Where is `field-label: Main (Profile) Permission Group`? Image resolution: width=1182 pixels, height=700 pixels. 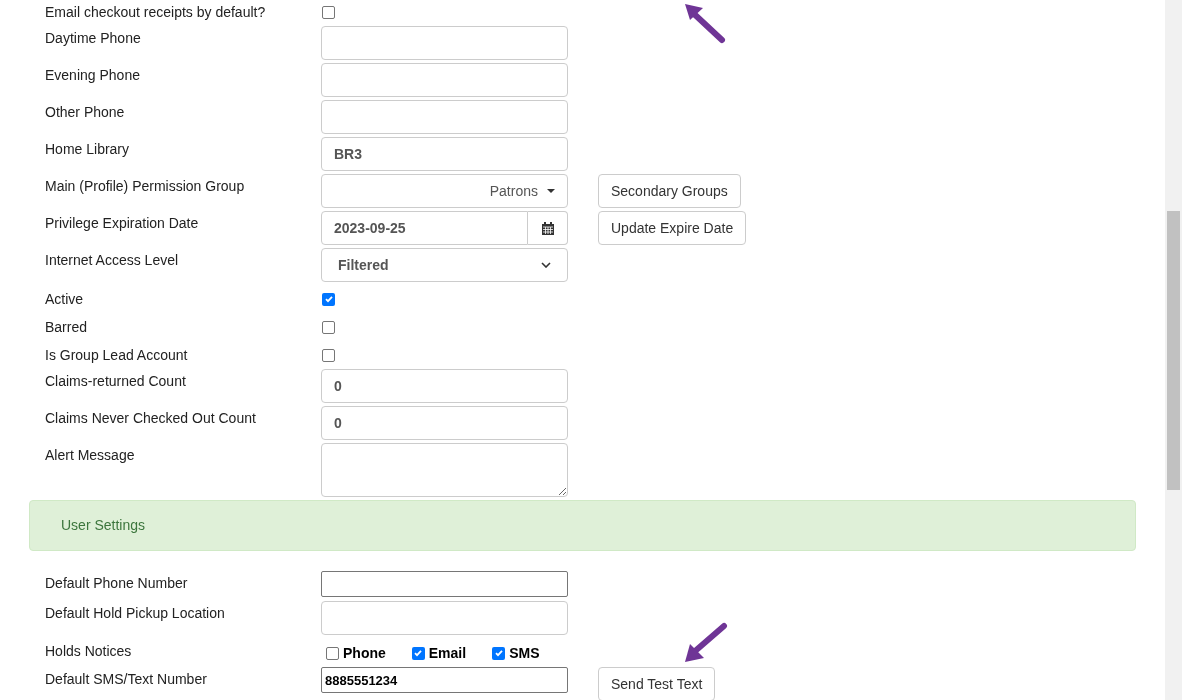 field-label: Main (Profile) Permission Group is located at coordinates (145, 186).